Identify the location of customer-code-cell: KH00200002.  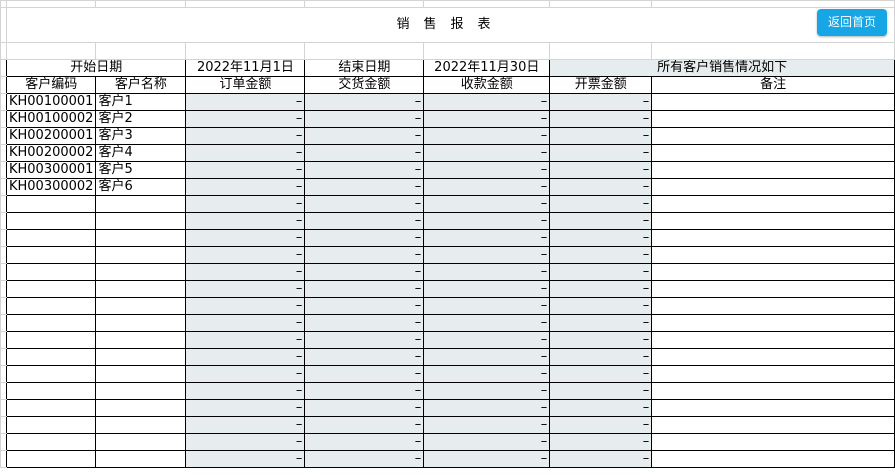
(51, 153).